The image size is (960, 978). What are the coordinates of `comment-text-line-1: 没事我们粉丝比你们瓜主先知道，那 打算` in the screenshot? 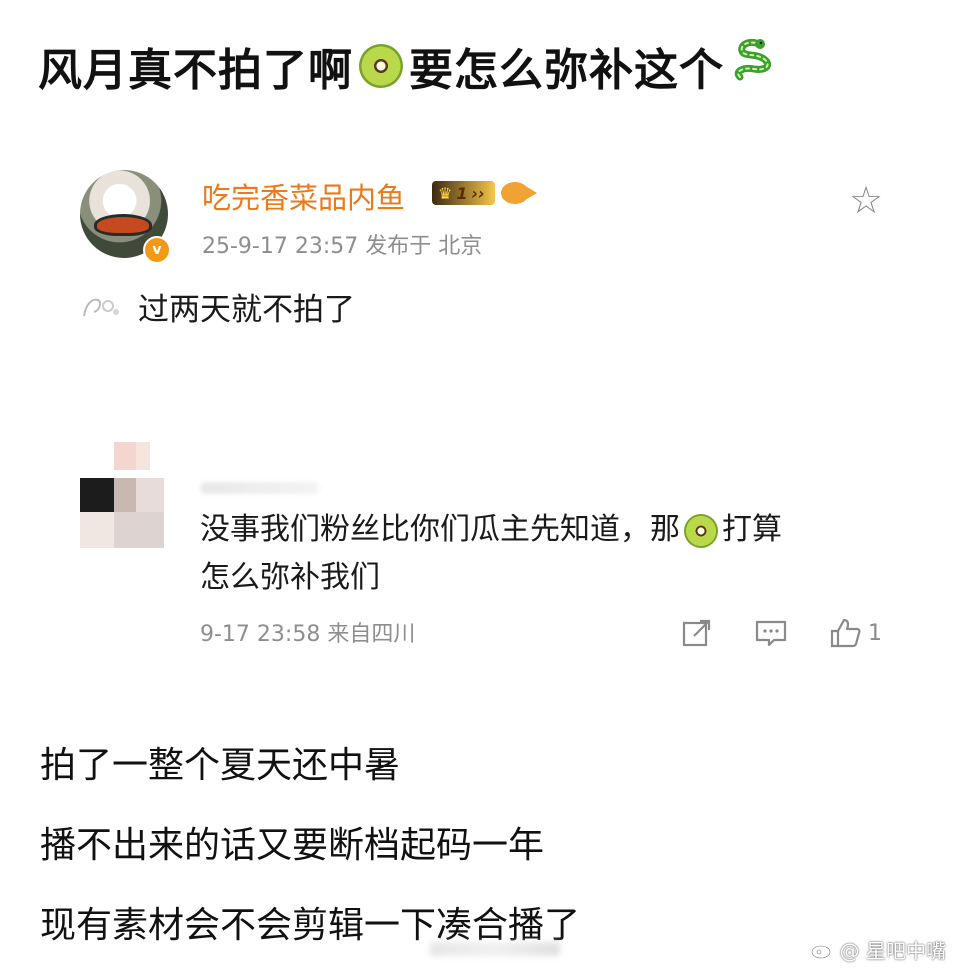 It's located at (545, 530).